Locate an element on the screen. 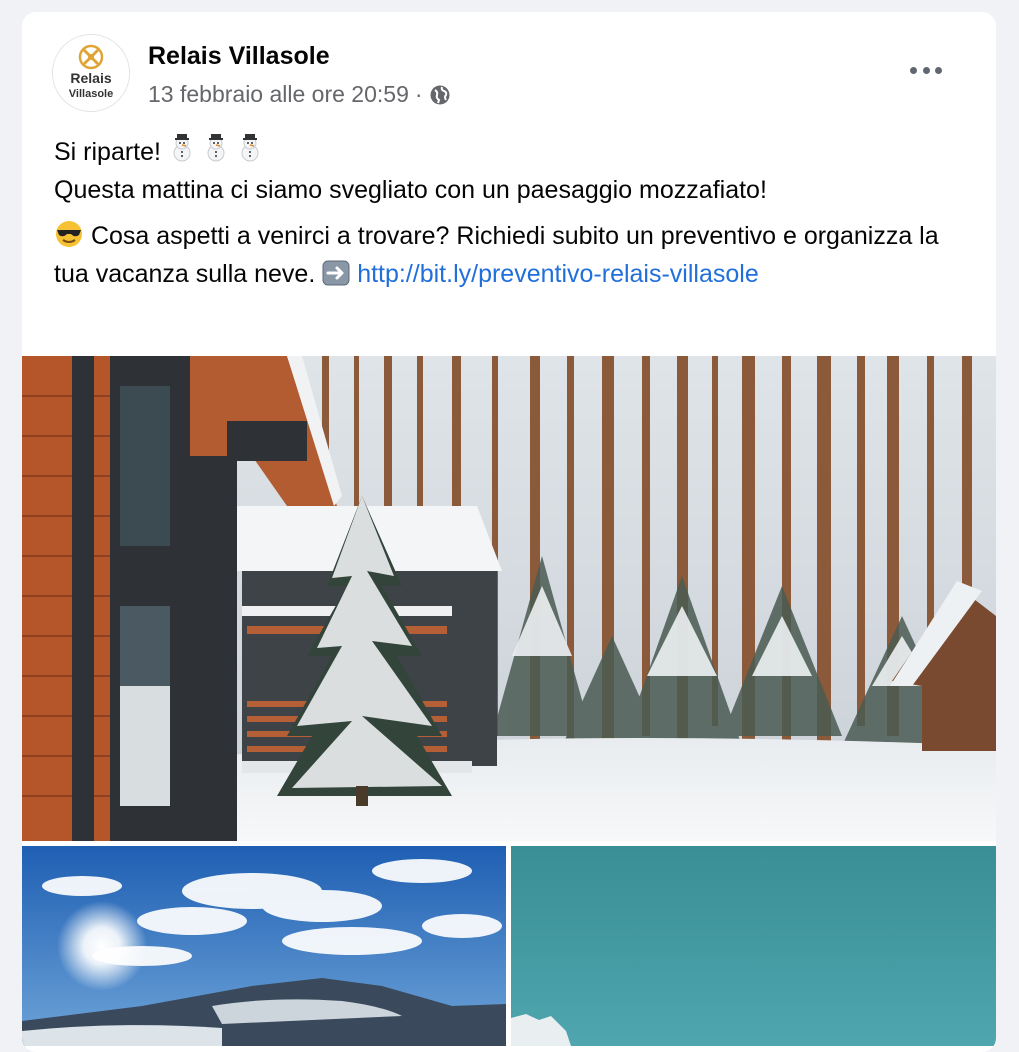 This screenshot has width=1019, height=1052. post-meta: 13 febbraio alle ore 20:59 · is located at coordinates (299, 94).